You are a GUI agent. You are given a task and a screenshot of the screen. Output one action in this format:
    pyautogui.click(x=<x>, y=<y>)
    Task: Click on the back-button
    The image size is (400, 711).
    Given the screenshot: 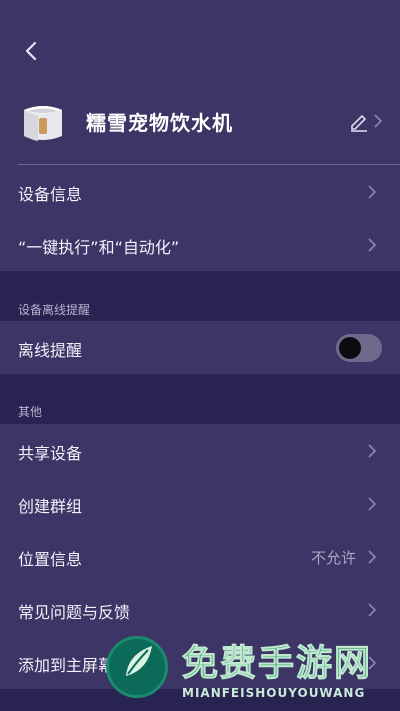 What is the action you would take?
    pyautogui.click(x=33, y=51)
    